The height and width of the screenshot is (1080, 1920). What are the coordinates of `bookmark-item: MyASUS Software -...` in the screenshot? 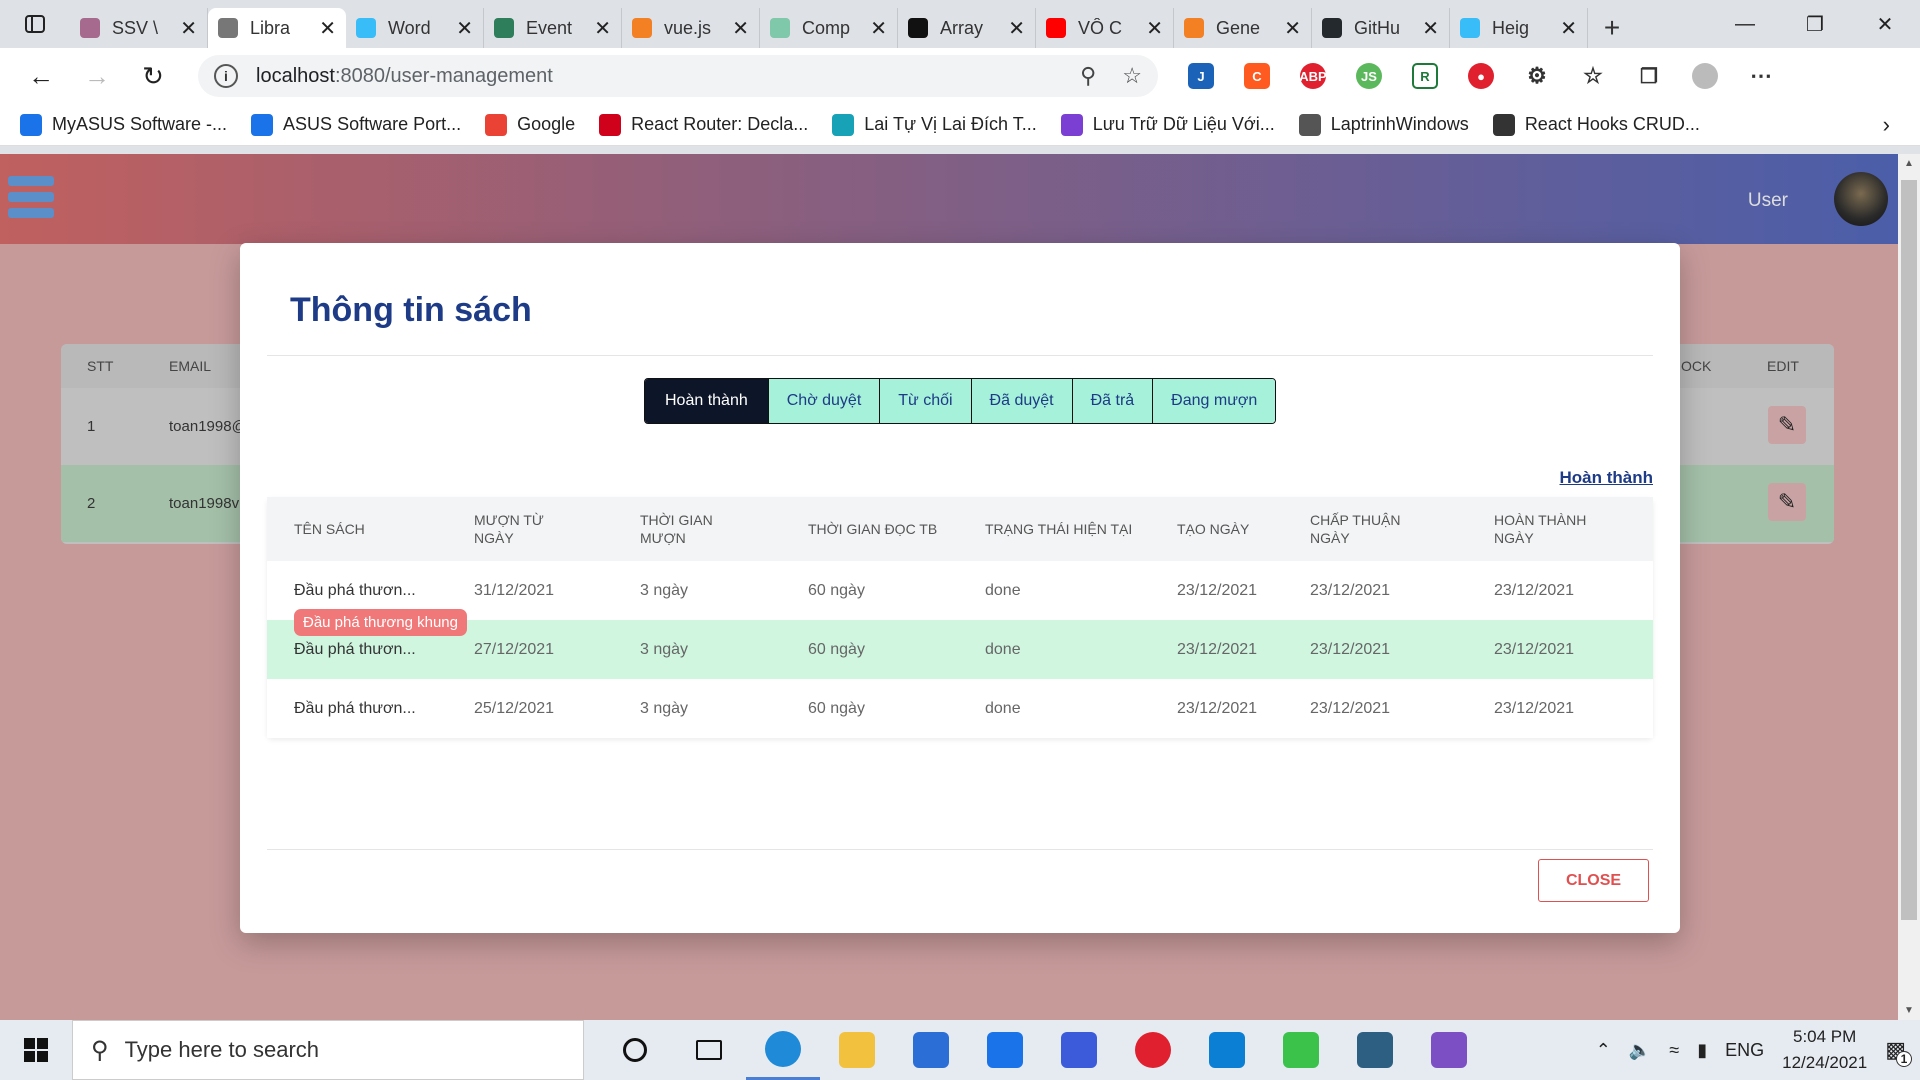 It's located at (123, 124).